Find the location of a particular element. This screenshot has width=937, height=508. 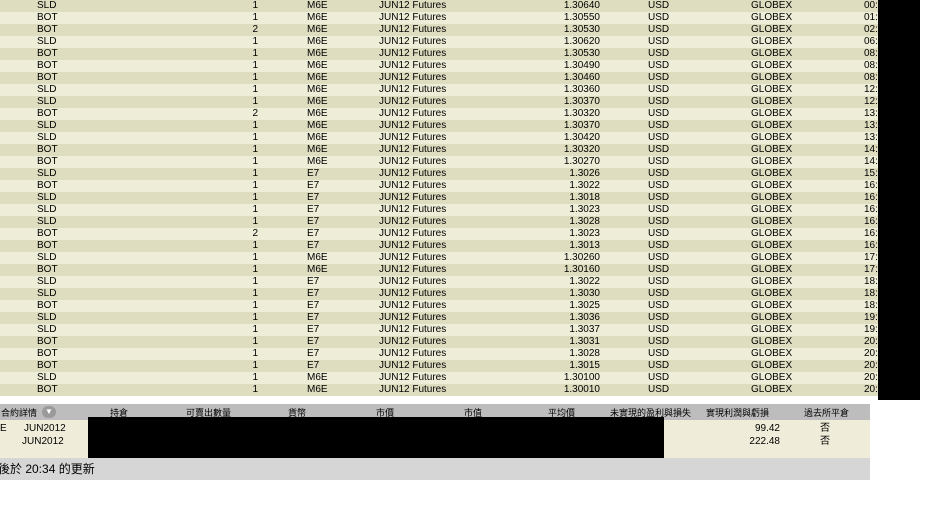

trade-row: BOT 1 E7 JUN12 Futures 1.3025 USD GLOBEX 18: is located at coordinates (446, 306).